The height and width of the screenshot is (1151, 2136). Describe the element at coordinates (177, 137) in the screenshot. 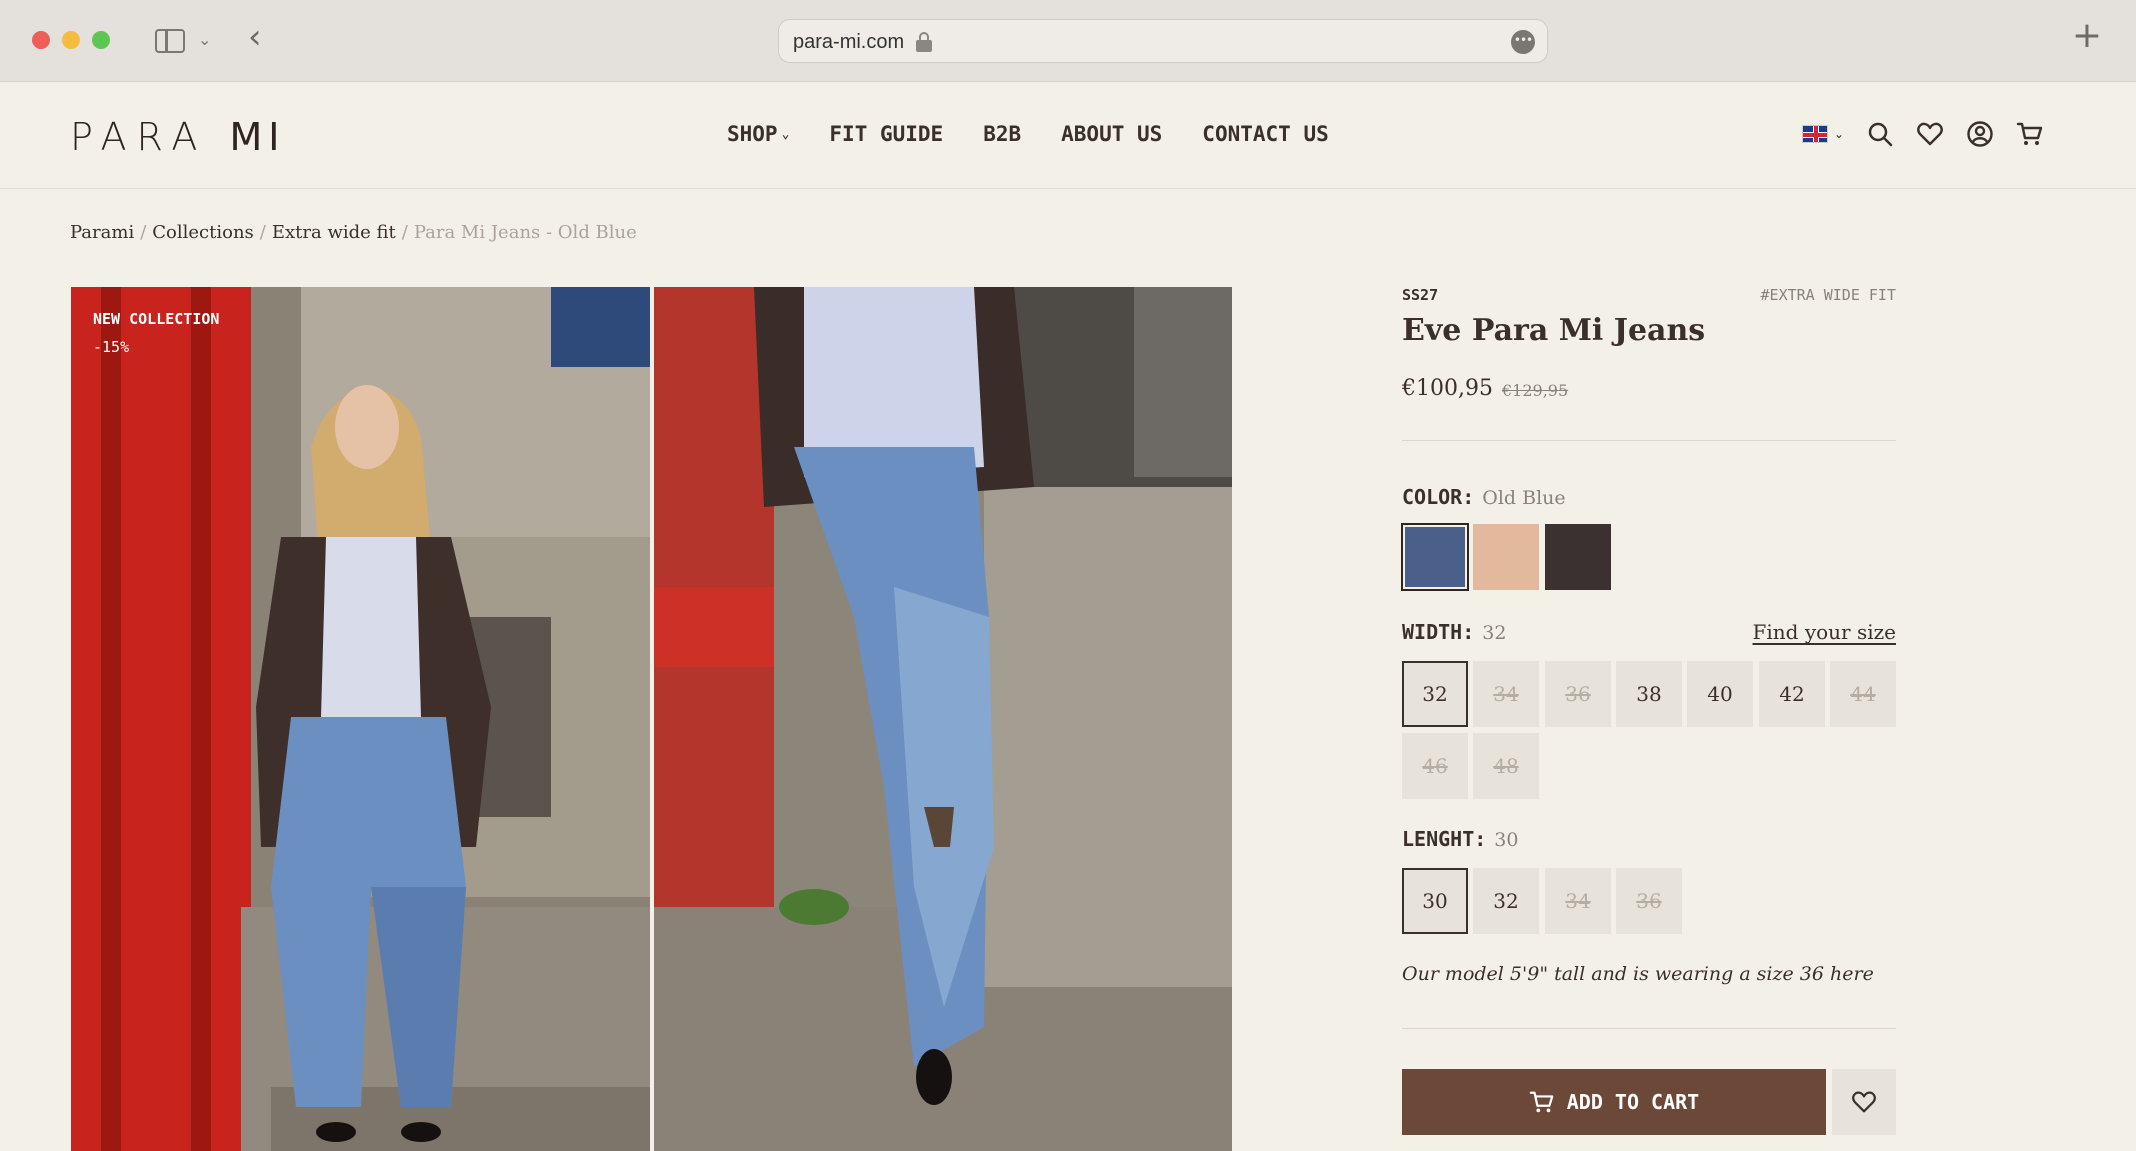

I see `site-logo: PARA MI` at that location.